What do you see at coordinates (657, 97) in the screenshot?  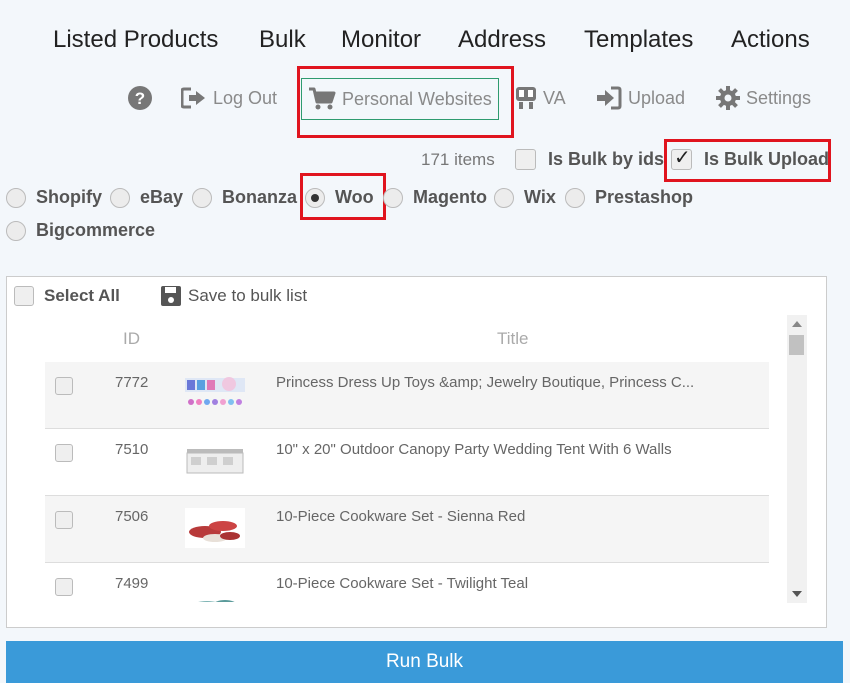 I see `upload-label: Upload` at bounding box center [657, 97].